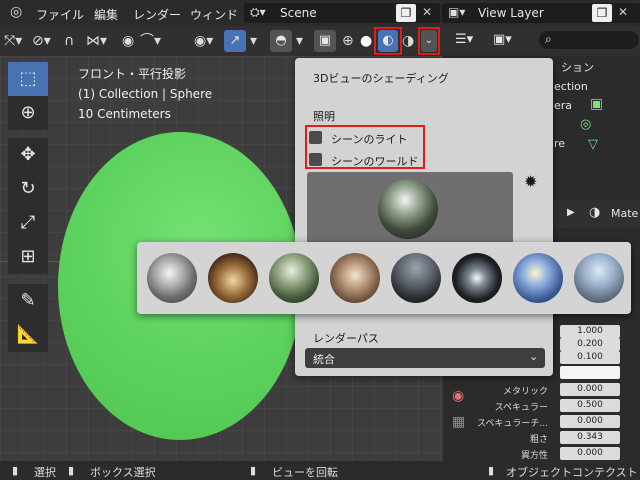 The width and height of the screenshot is (640, 480). Describe the element at coordinates (342, 13) in the screenshot. I see `scene-selector: ⛭▾ Scene ❐ ✕` at that location.